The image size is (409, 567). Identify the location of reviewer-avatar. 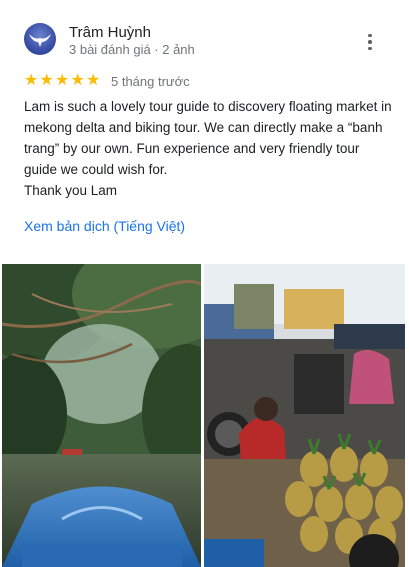
(40, 39).